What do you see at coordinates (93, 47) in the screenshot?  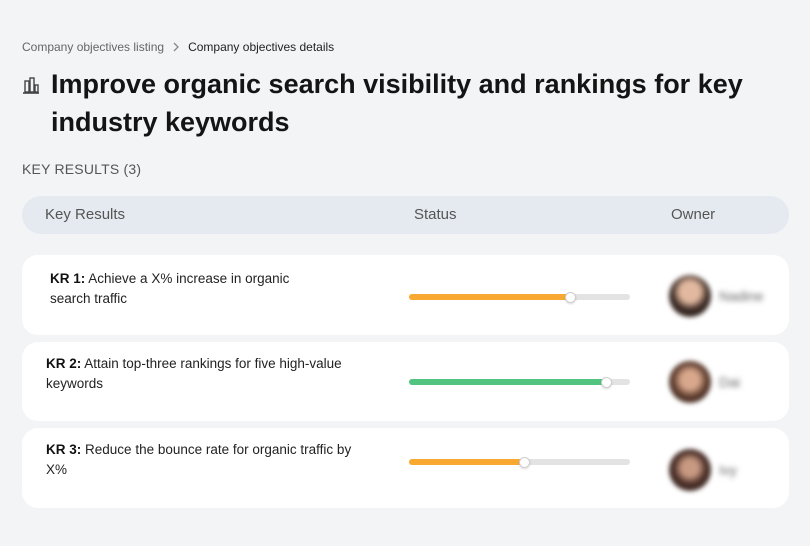 I see `breadcrumb-link-objectives-listing: Company objectives listing` at bounding box center [93, 47].